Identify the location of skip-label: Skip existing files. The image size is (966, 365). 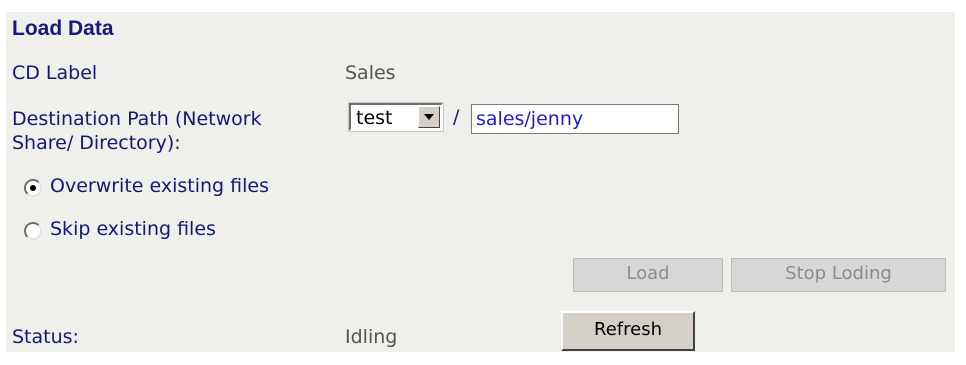
(133, 229).